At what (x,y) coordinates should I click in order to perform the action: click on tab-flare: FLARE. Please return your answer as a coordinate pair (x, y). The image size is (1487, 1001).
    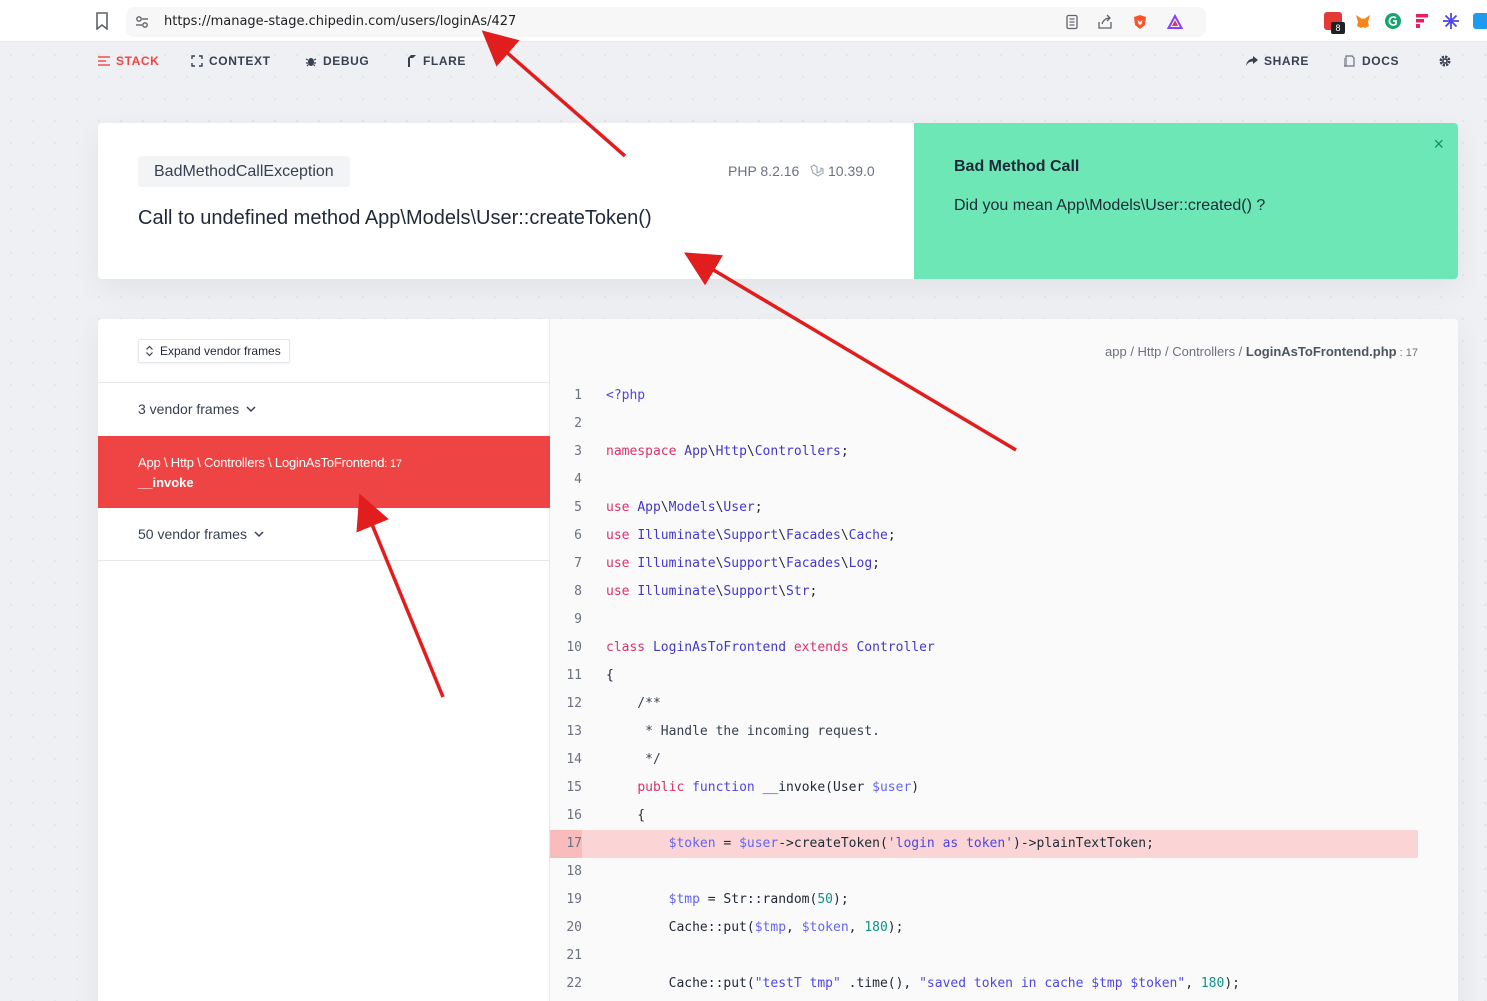
    Looking at the image, I should click on (435, 61).